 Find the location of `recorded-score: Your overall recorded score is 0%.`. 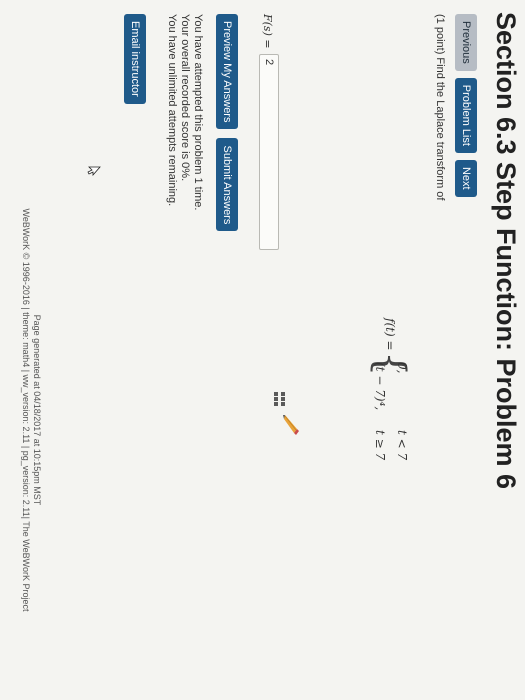

recorded-score: Your overall recorded score is 0%. is located at coordinates (185, 98).